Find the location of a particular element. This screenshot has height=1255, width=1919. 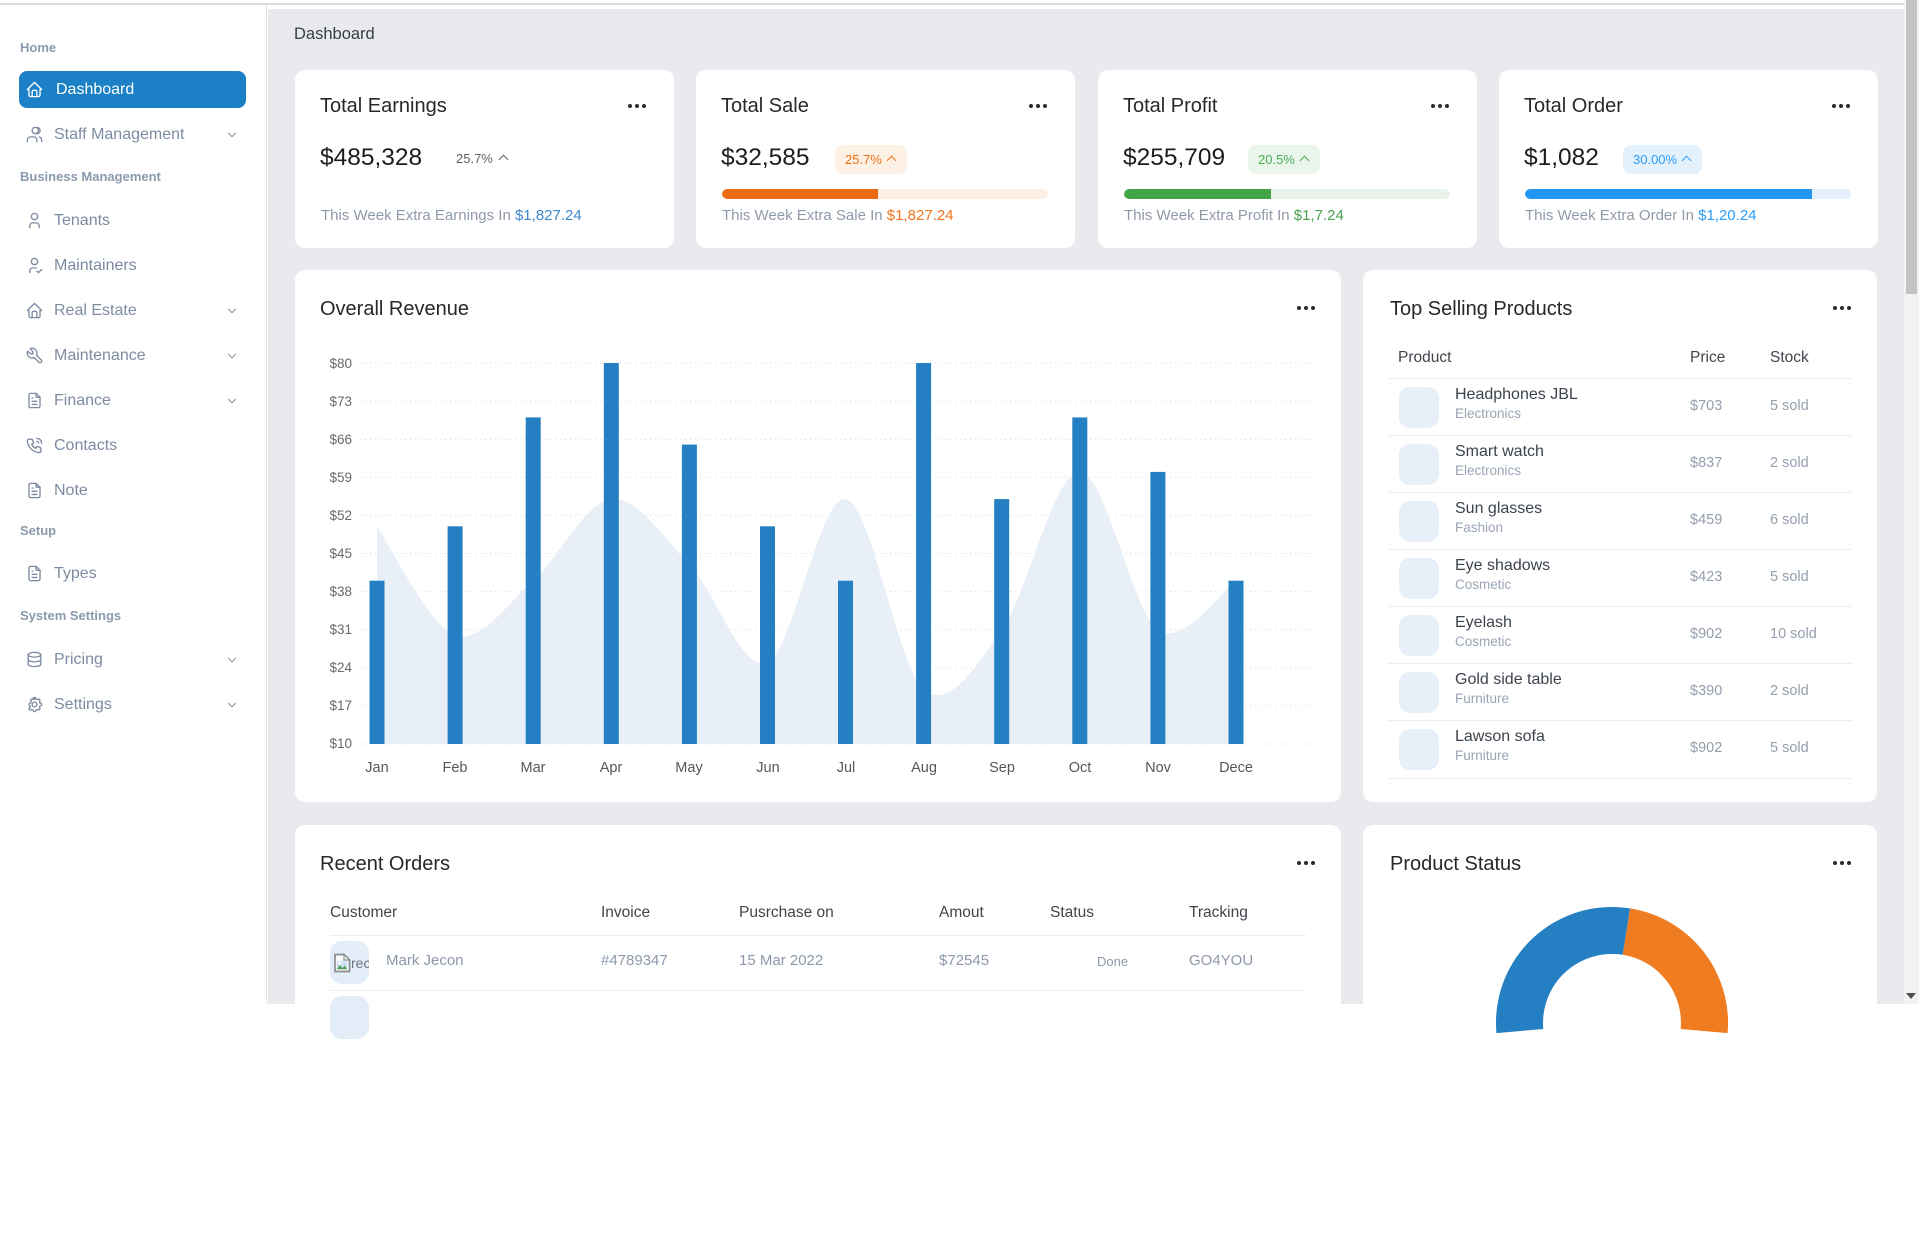

svg-text: $24 is located at coordinates (340, 667).